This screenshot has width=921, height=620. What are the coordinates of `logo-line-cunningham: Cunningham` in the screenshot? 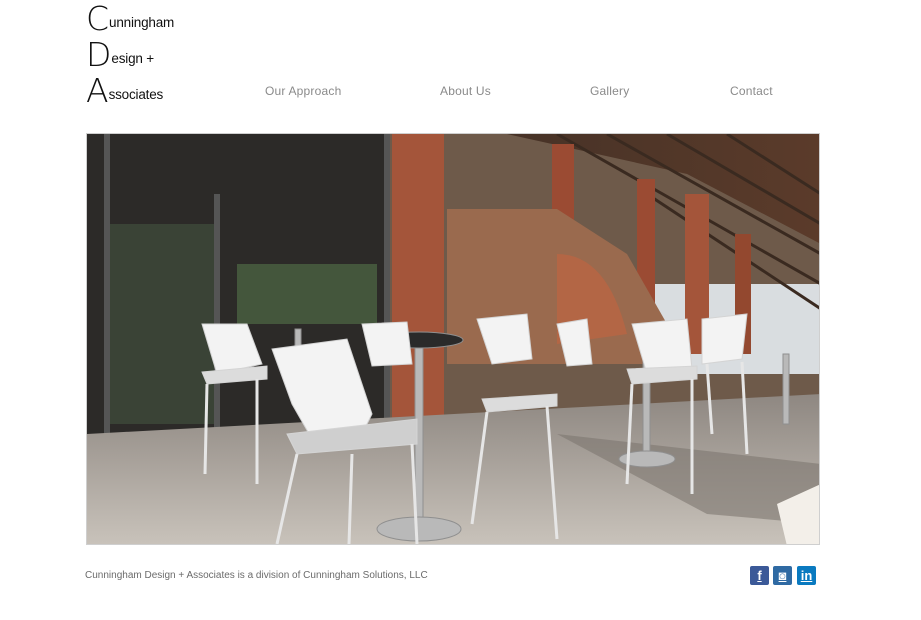 It's located at (130, 18).